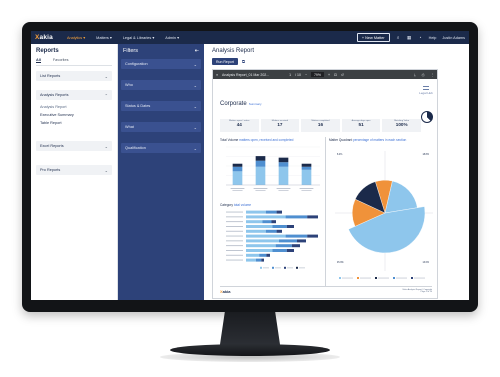 The width and height of the screenshot is (500, 377). I want to click on pie-percent-label: 8.4%, so click(339, 155).